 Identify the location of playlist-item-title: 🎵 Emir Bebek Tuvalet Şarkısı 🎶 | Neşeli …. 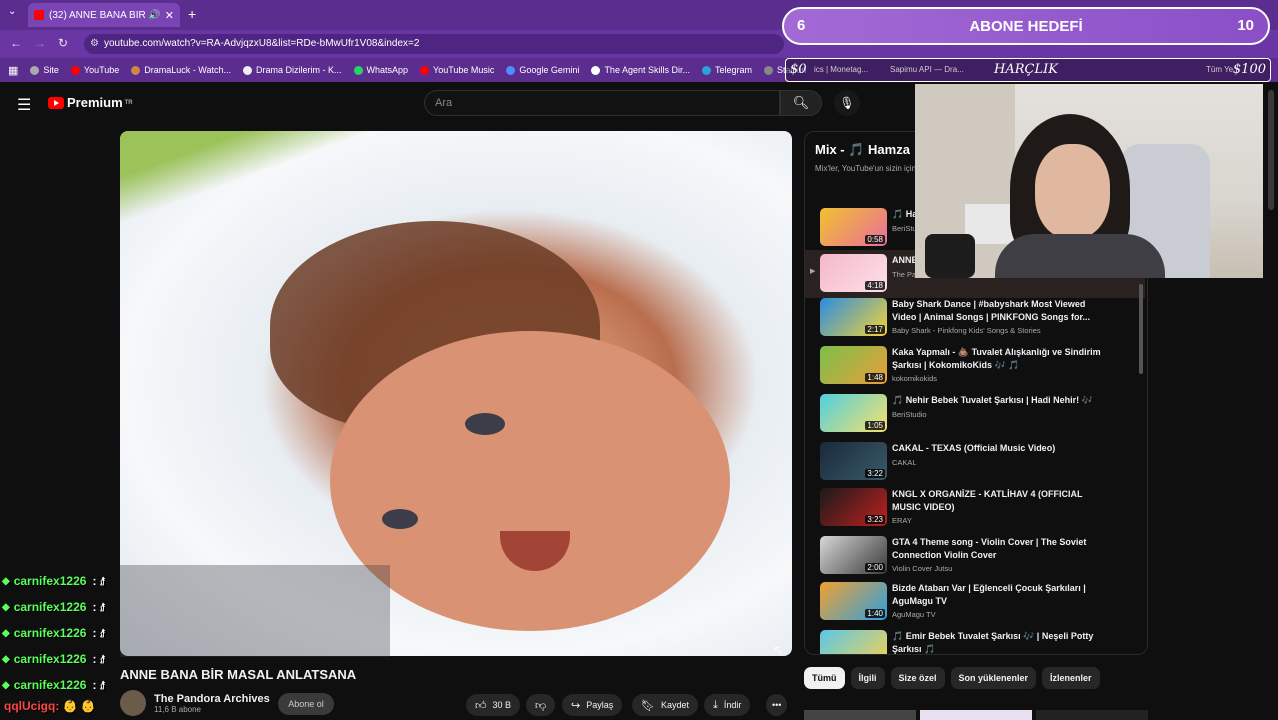
(1002, 642).